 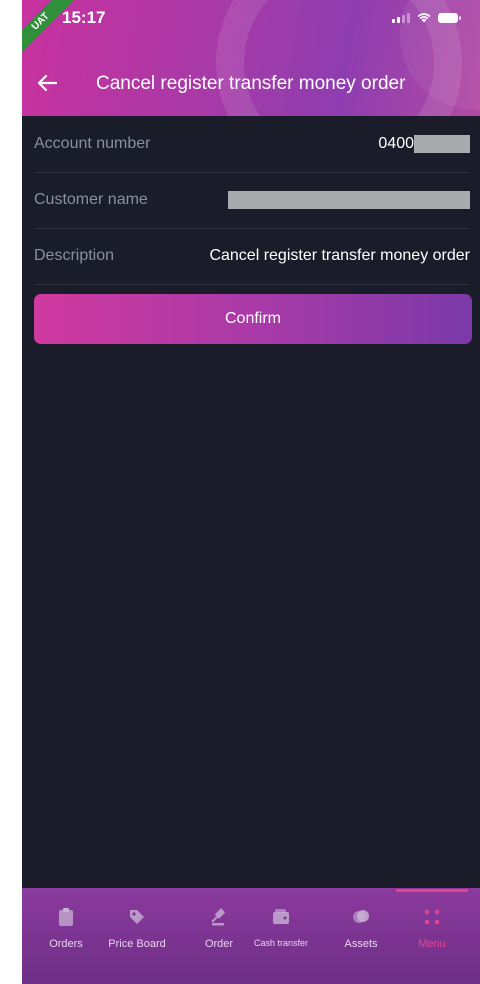 I want to click on nav-menu: Menu, so click(x=432, y=925).